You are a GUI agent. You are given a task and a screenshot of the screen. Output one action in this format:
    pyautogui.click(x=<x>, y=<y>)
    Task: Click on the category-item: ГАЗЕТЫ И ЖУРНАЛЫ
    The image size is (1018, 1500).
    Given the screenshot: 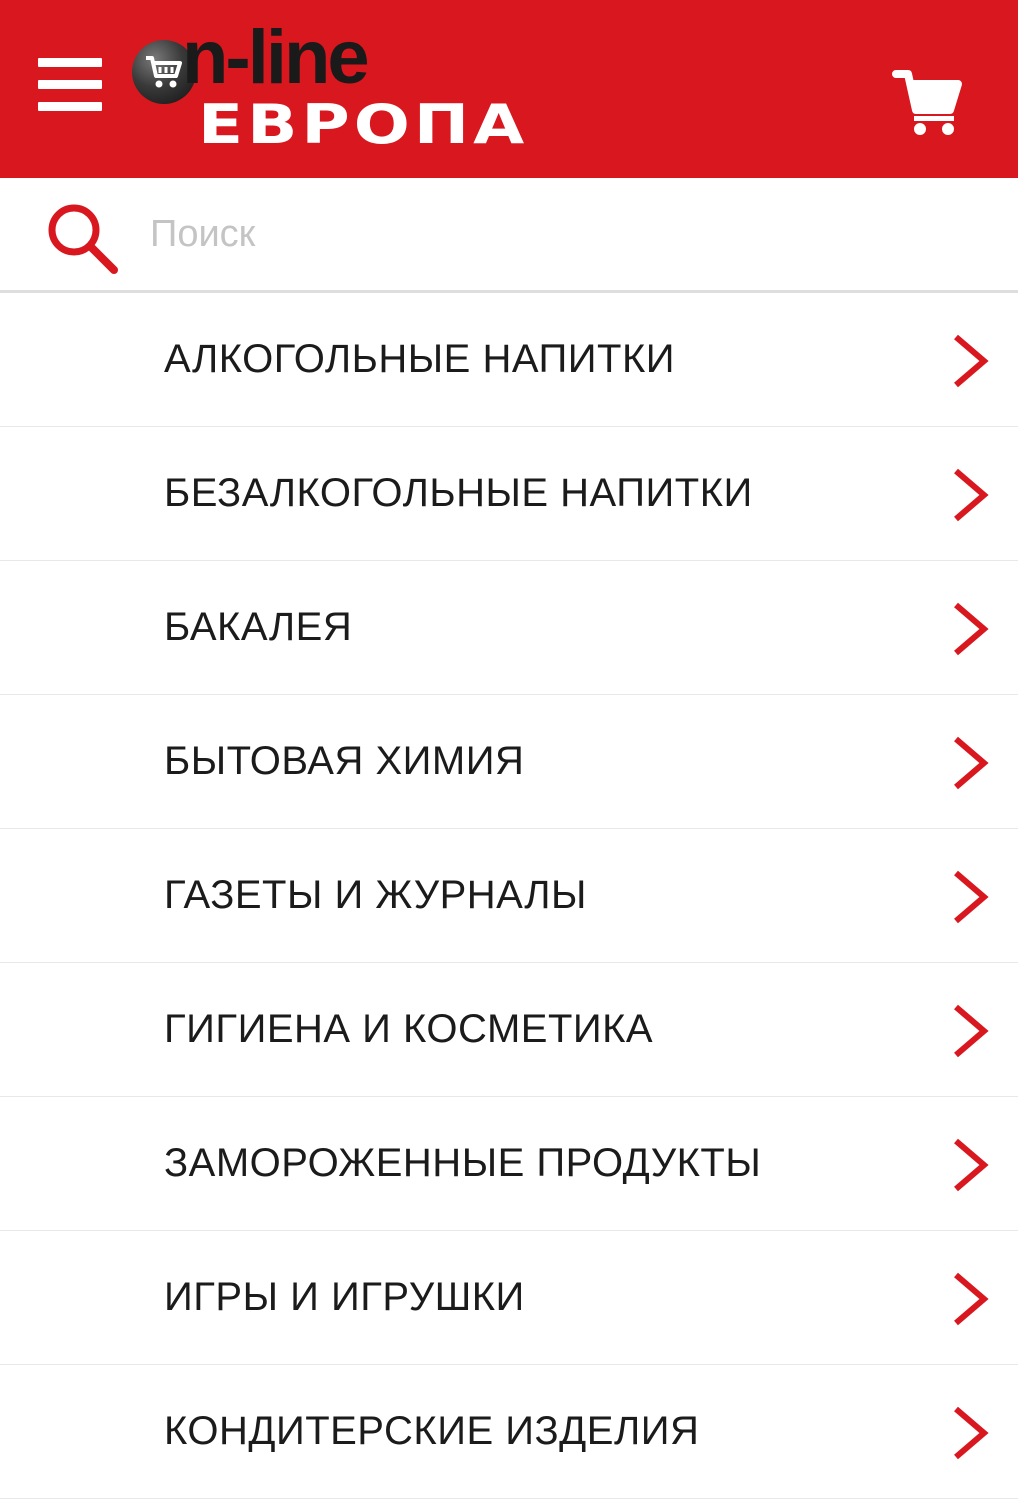 What is the action you would take?
    pyautogui.click(x=509, y=896)
    